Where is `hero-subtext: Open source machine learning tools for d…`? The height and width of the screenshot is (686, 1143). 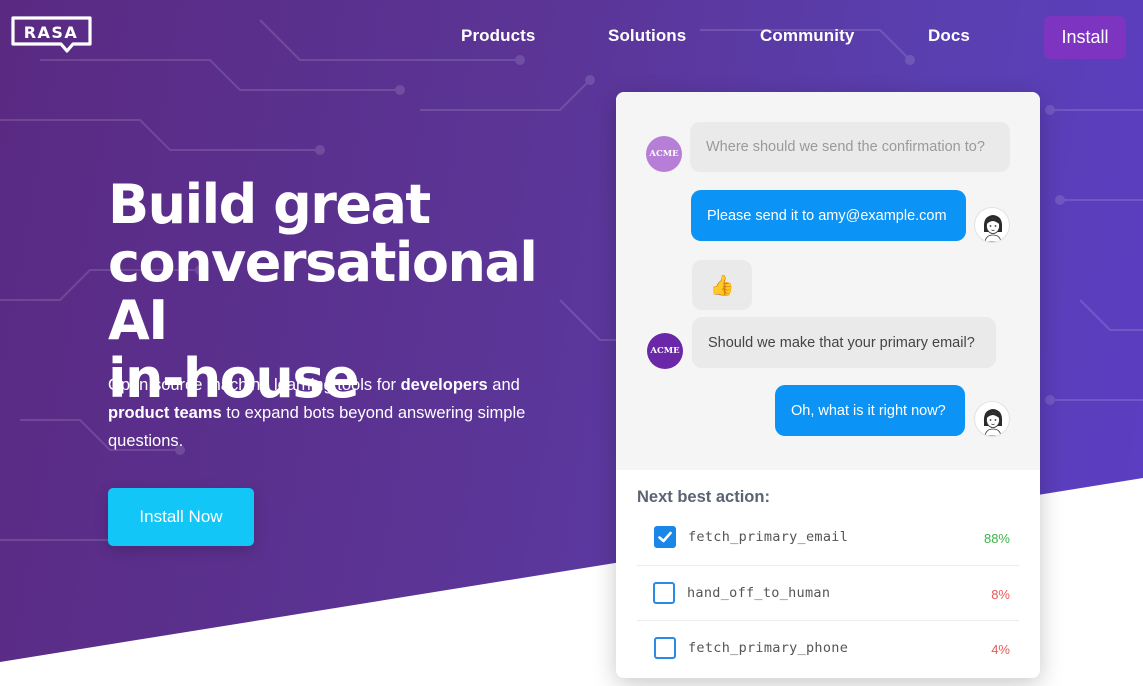
hero-subtext: Open source machine learning tools for d… is located at coordinates (328, 413).